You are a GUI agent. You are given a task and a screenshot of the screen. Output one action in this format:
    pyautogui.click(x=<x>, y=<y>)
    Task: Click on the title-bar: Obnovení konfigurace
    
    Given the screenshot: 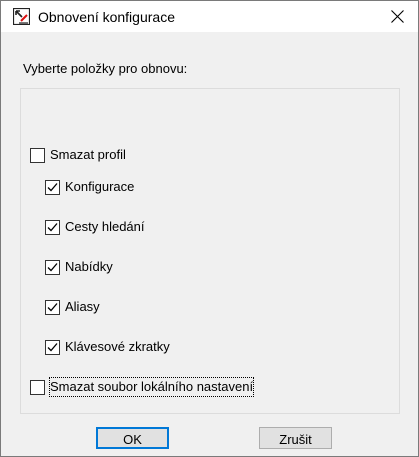 What is the action you would take?
    pyautogui.click(x=209, y=16)
    